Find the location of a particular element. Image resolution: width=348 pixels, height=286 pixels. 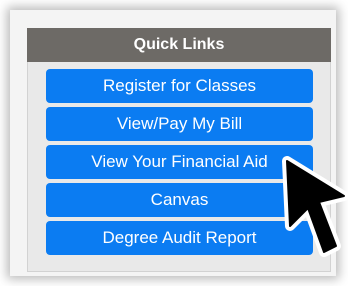

view-financial-aid-button: View Your Financial Aid is located at coordinates (179, 162).